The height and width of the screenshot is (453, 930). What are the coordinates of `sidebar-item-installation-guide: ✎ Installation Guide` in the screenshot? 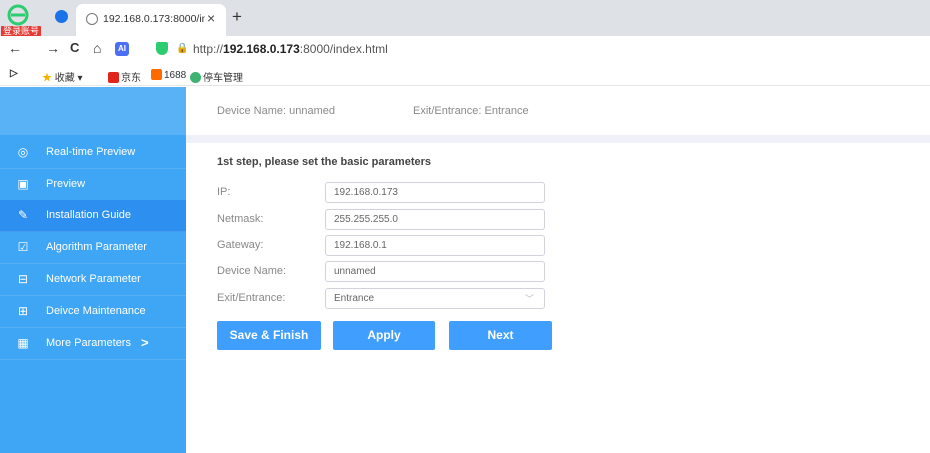 It's located at (93, 216).